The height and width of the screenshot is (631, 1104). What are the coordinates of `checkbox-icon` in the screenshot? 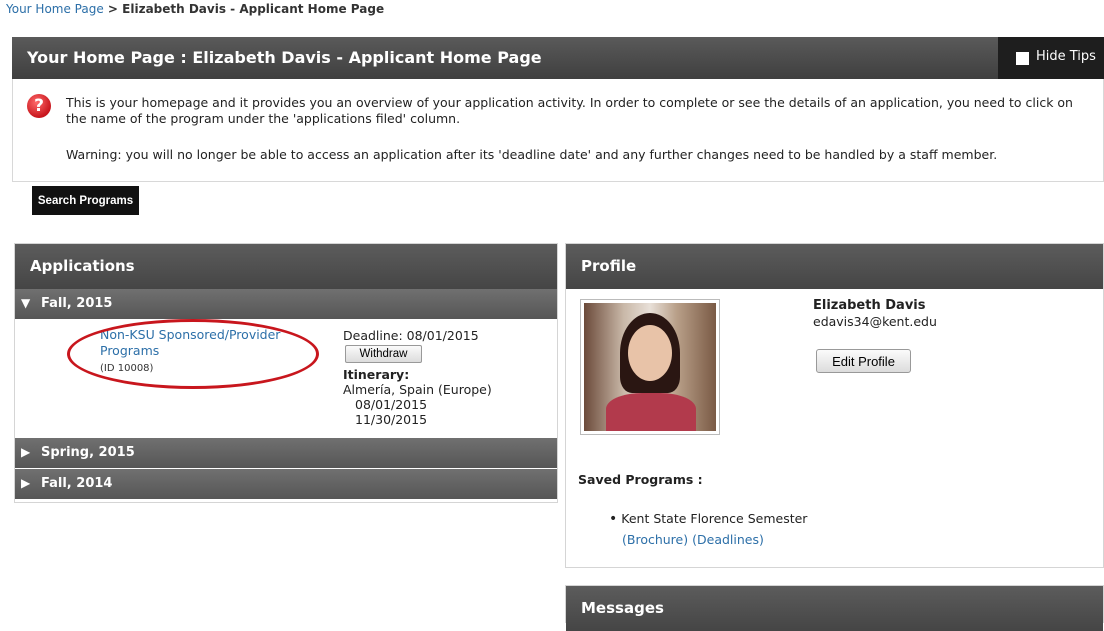 It's located at (1022, 58).